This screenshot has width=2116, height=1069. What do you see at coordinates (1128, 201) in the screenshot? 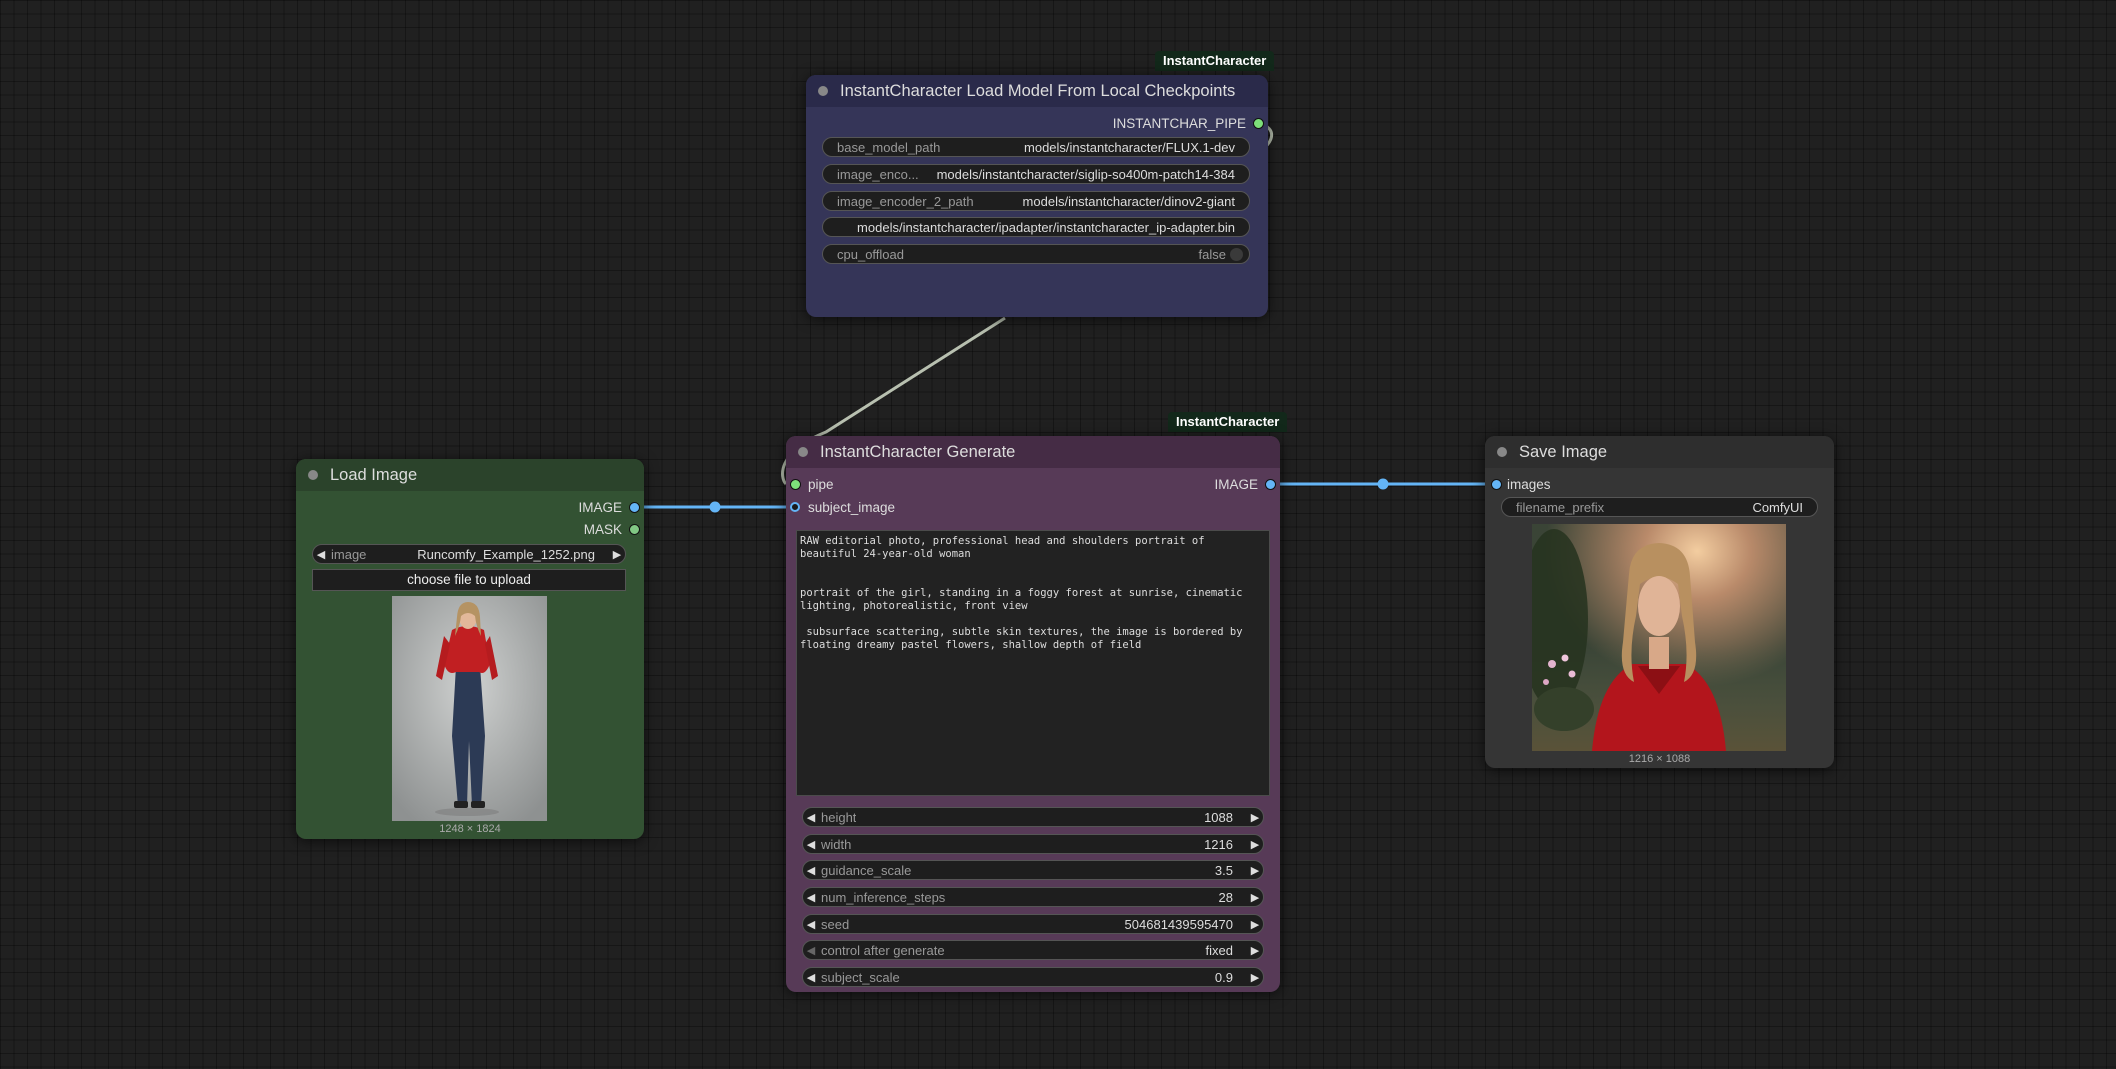
I see `widget-value: models/instantcharacter/dinov2-giant` at bounding box center [1128, 201].